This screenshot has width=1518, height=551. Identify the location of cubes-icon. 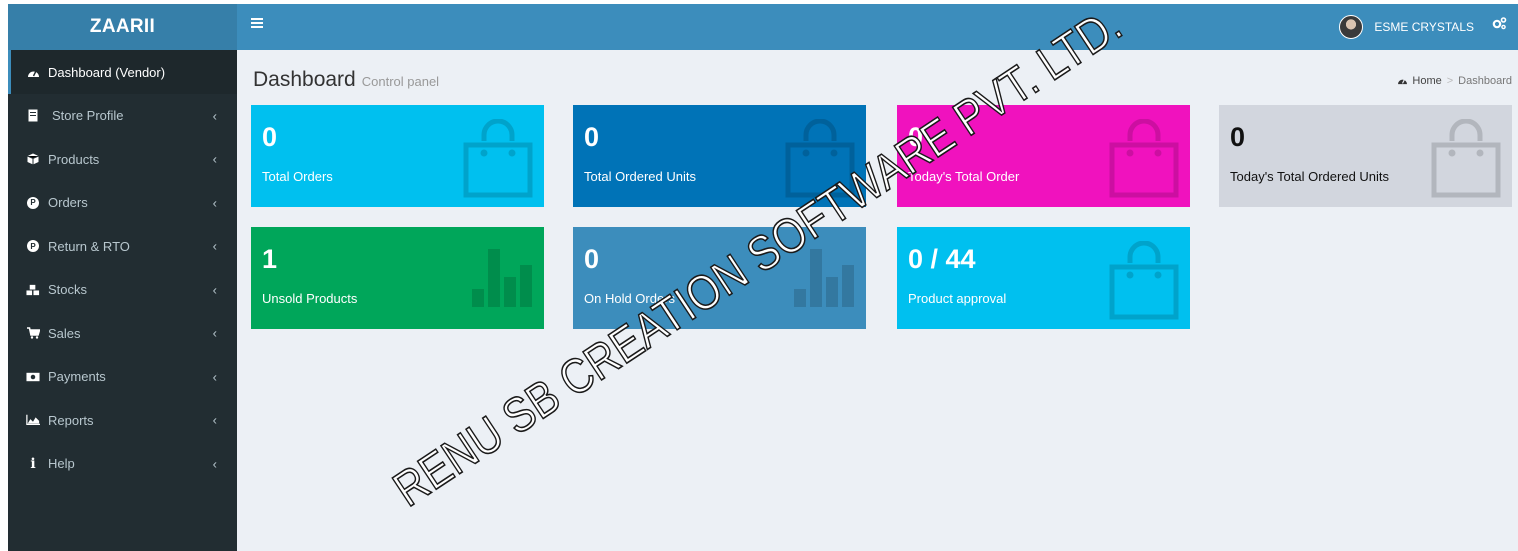
(33, 290).